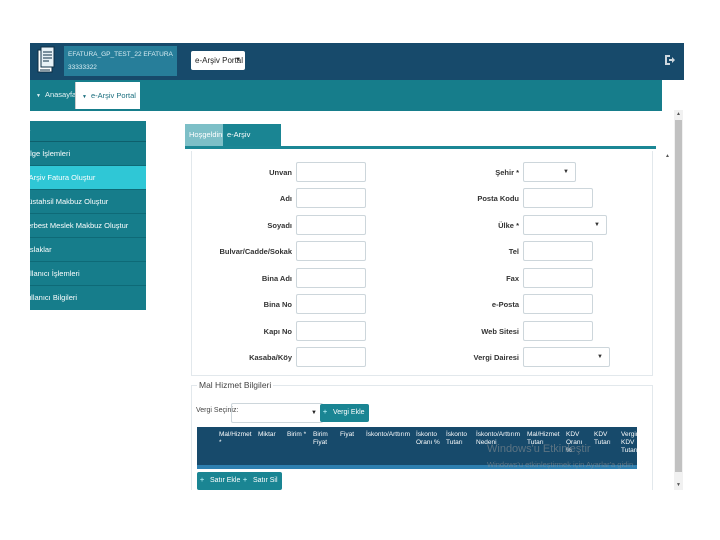  What do you see at coordinates (508, 225) in the screenshot?
I see `label-ulke: Ülke *` at bounding box center [508, 225].